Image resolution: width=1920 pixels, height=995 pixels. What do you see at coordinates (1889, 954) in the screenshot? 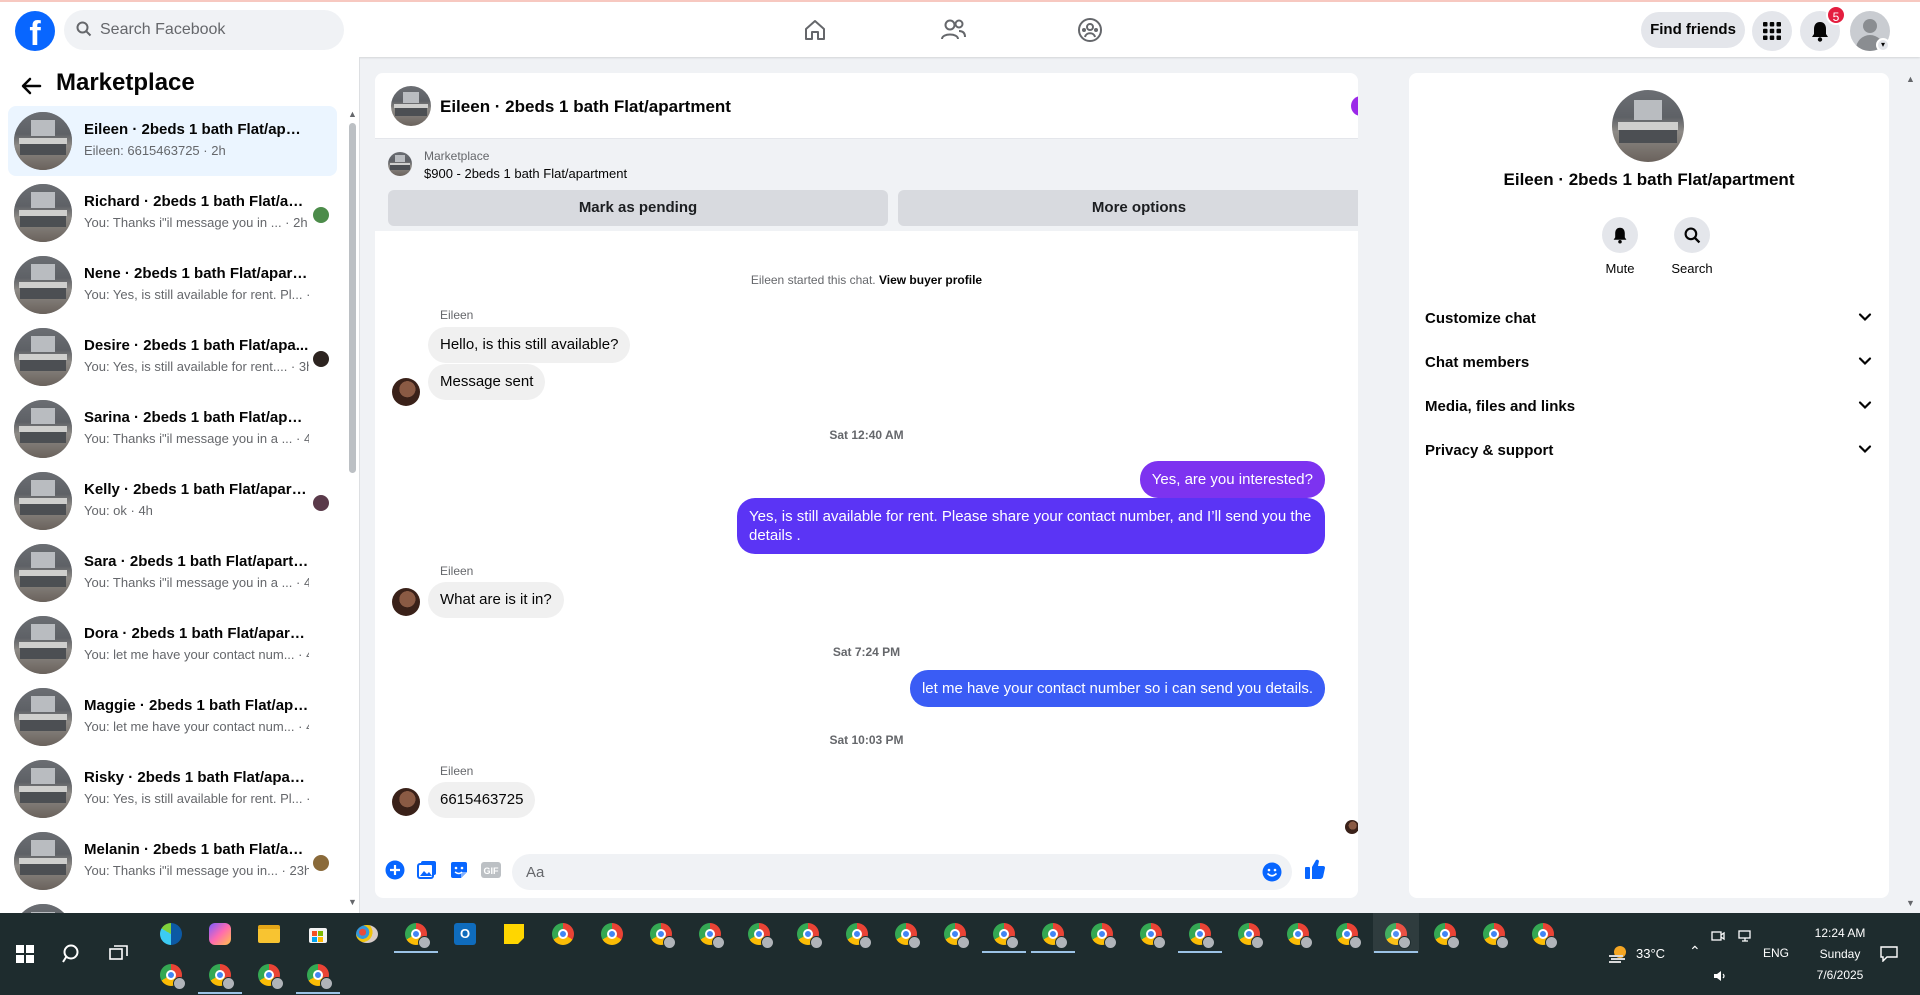
I see `notification-center-icon` at bounding box center [1889, 954].